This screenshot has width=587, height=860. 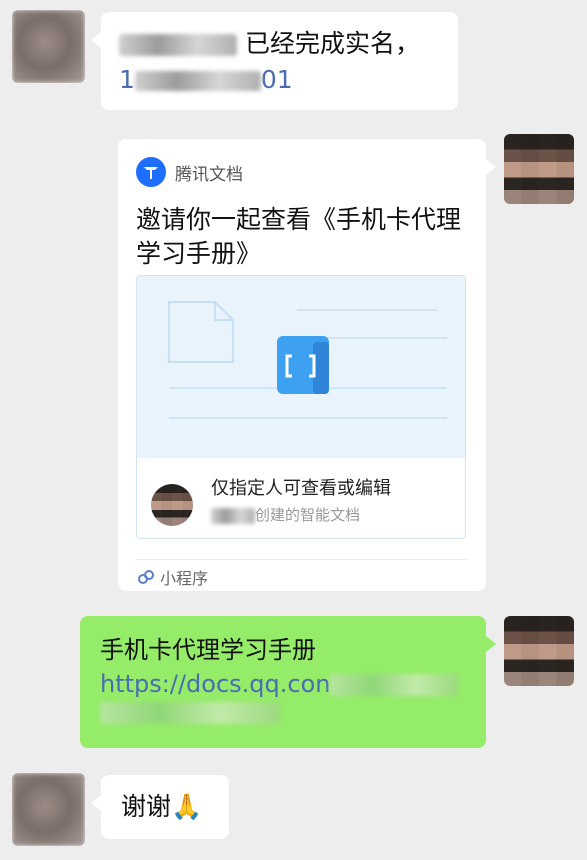 I want to click on redacted-url, so click(x=394, y=685).